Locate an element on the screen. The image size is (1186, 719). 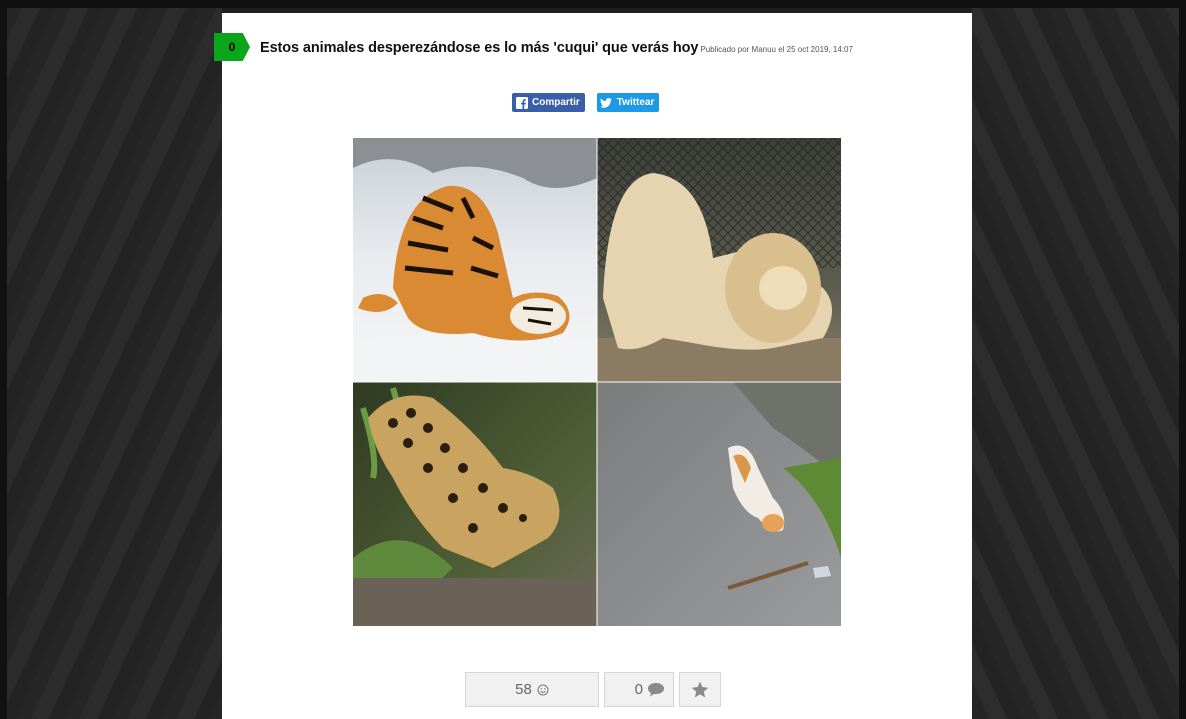
twitter-icon is located at coordinates (606, 102).